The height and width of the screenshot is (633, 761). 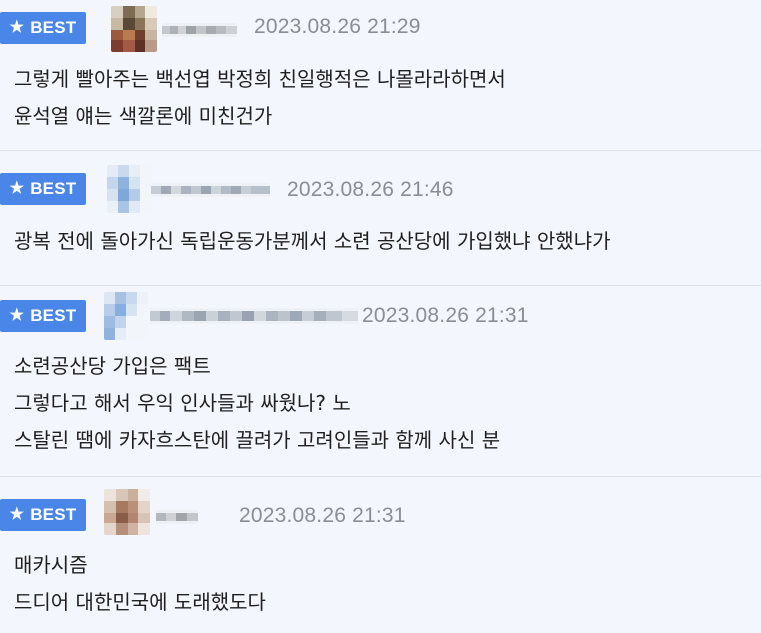 What do you see at coordinates (182, 403) in the screenshot?
I see `comment-line: 그렇다고 해서 우익 인사들과 싸웠나? 노` at bounding box center [182, 403].